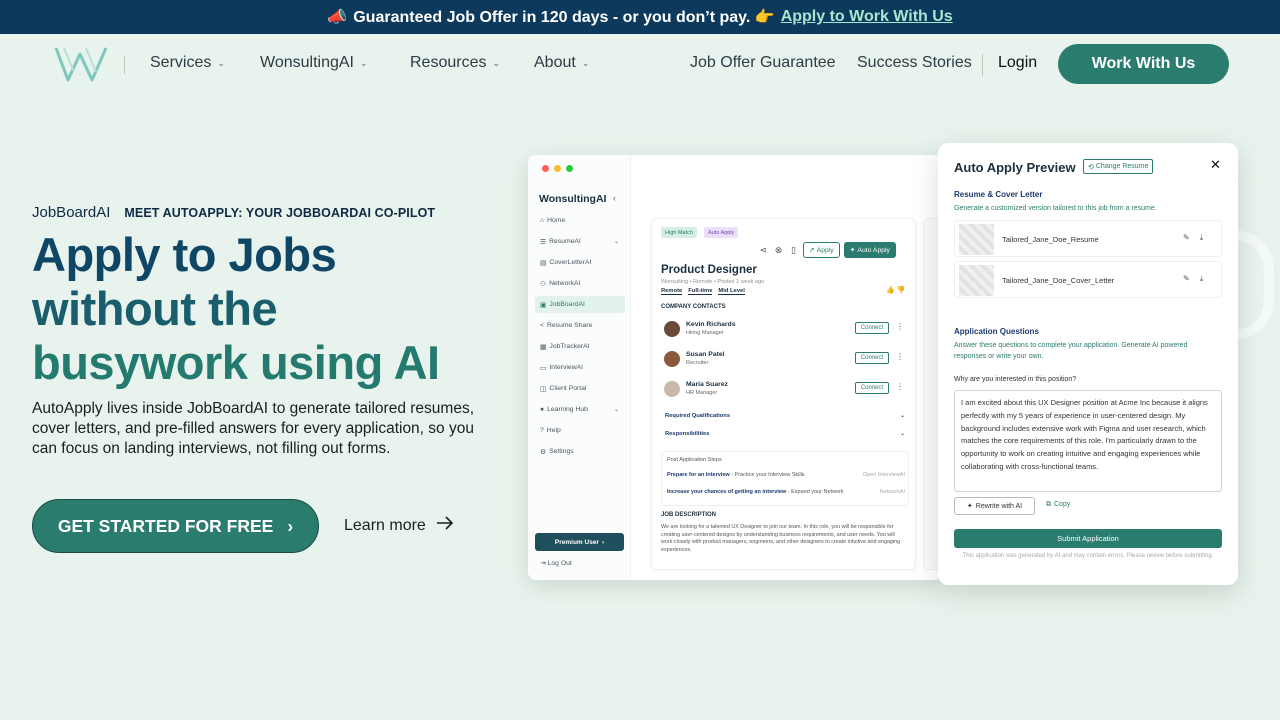 Image resolution: width=1280 pixels, height=720 pixels. Describe the element at coordinates (821, 250) in the screenshot. I see `apply-button: ↗ Apply` at that location.